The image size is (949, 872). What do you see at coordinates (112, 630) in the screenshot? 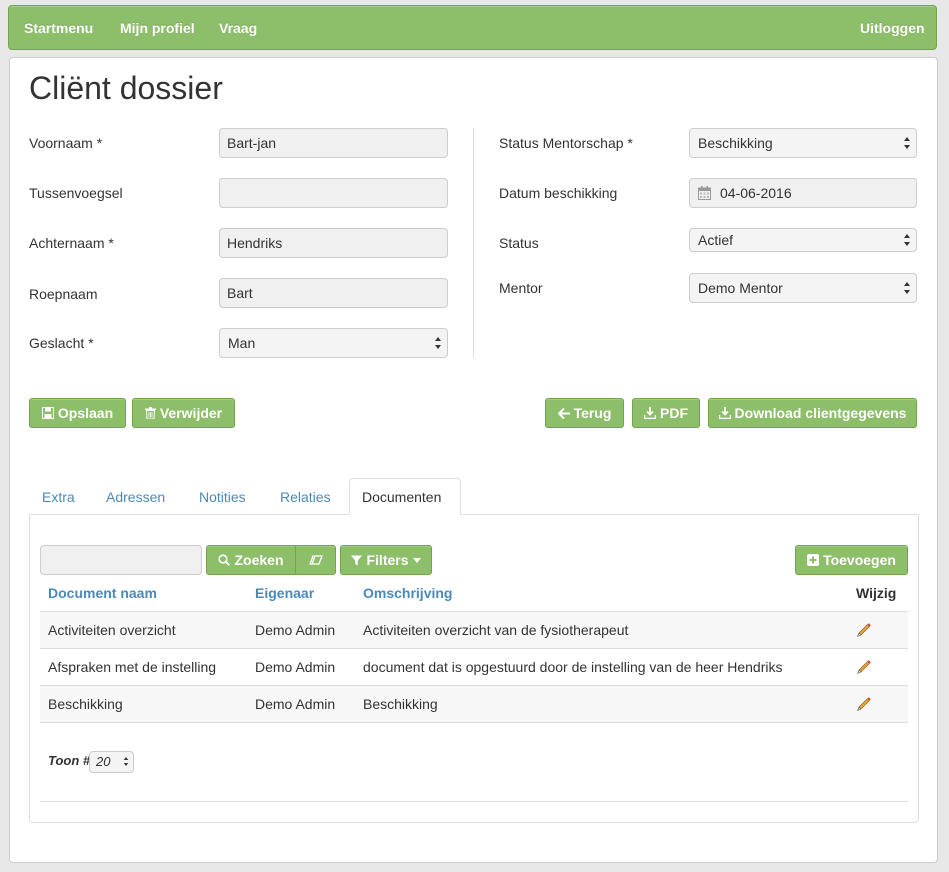
I see `cell-document-naam: Activiteiten overzicht` at bounding box center [112, 630].